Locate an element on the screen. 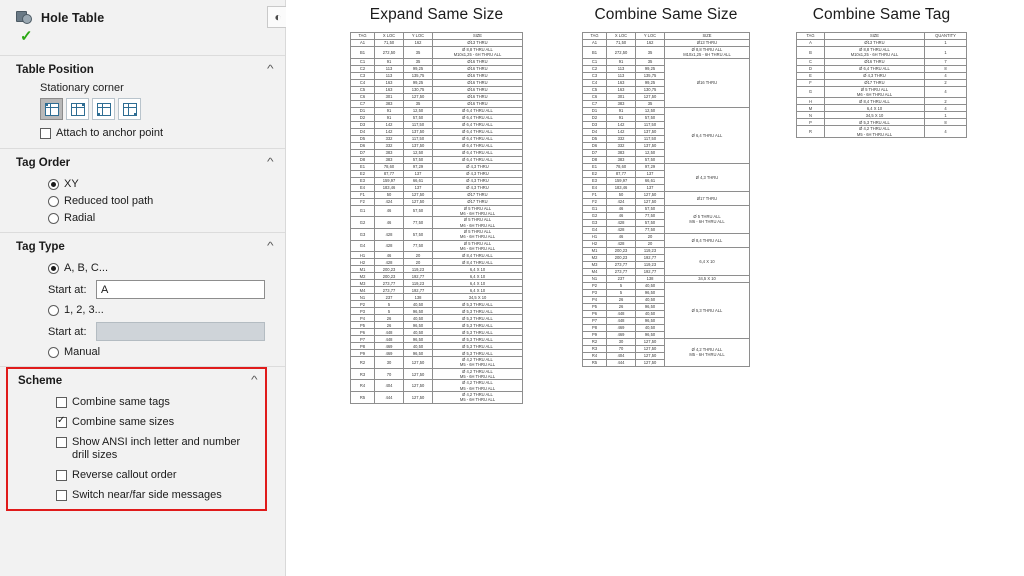 The image size is (1024, 576). table-cell: C is located at coordinates (810, 61).